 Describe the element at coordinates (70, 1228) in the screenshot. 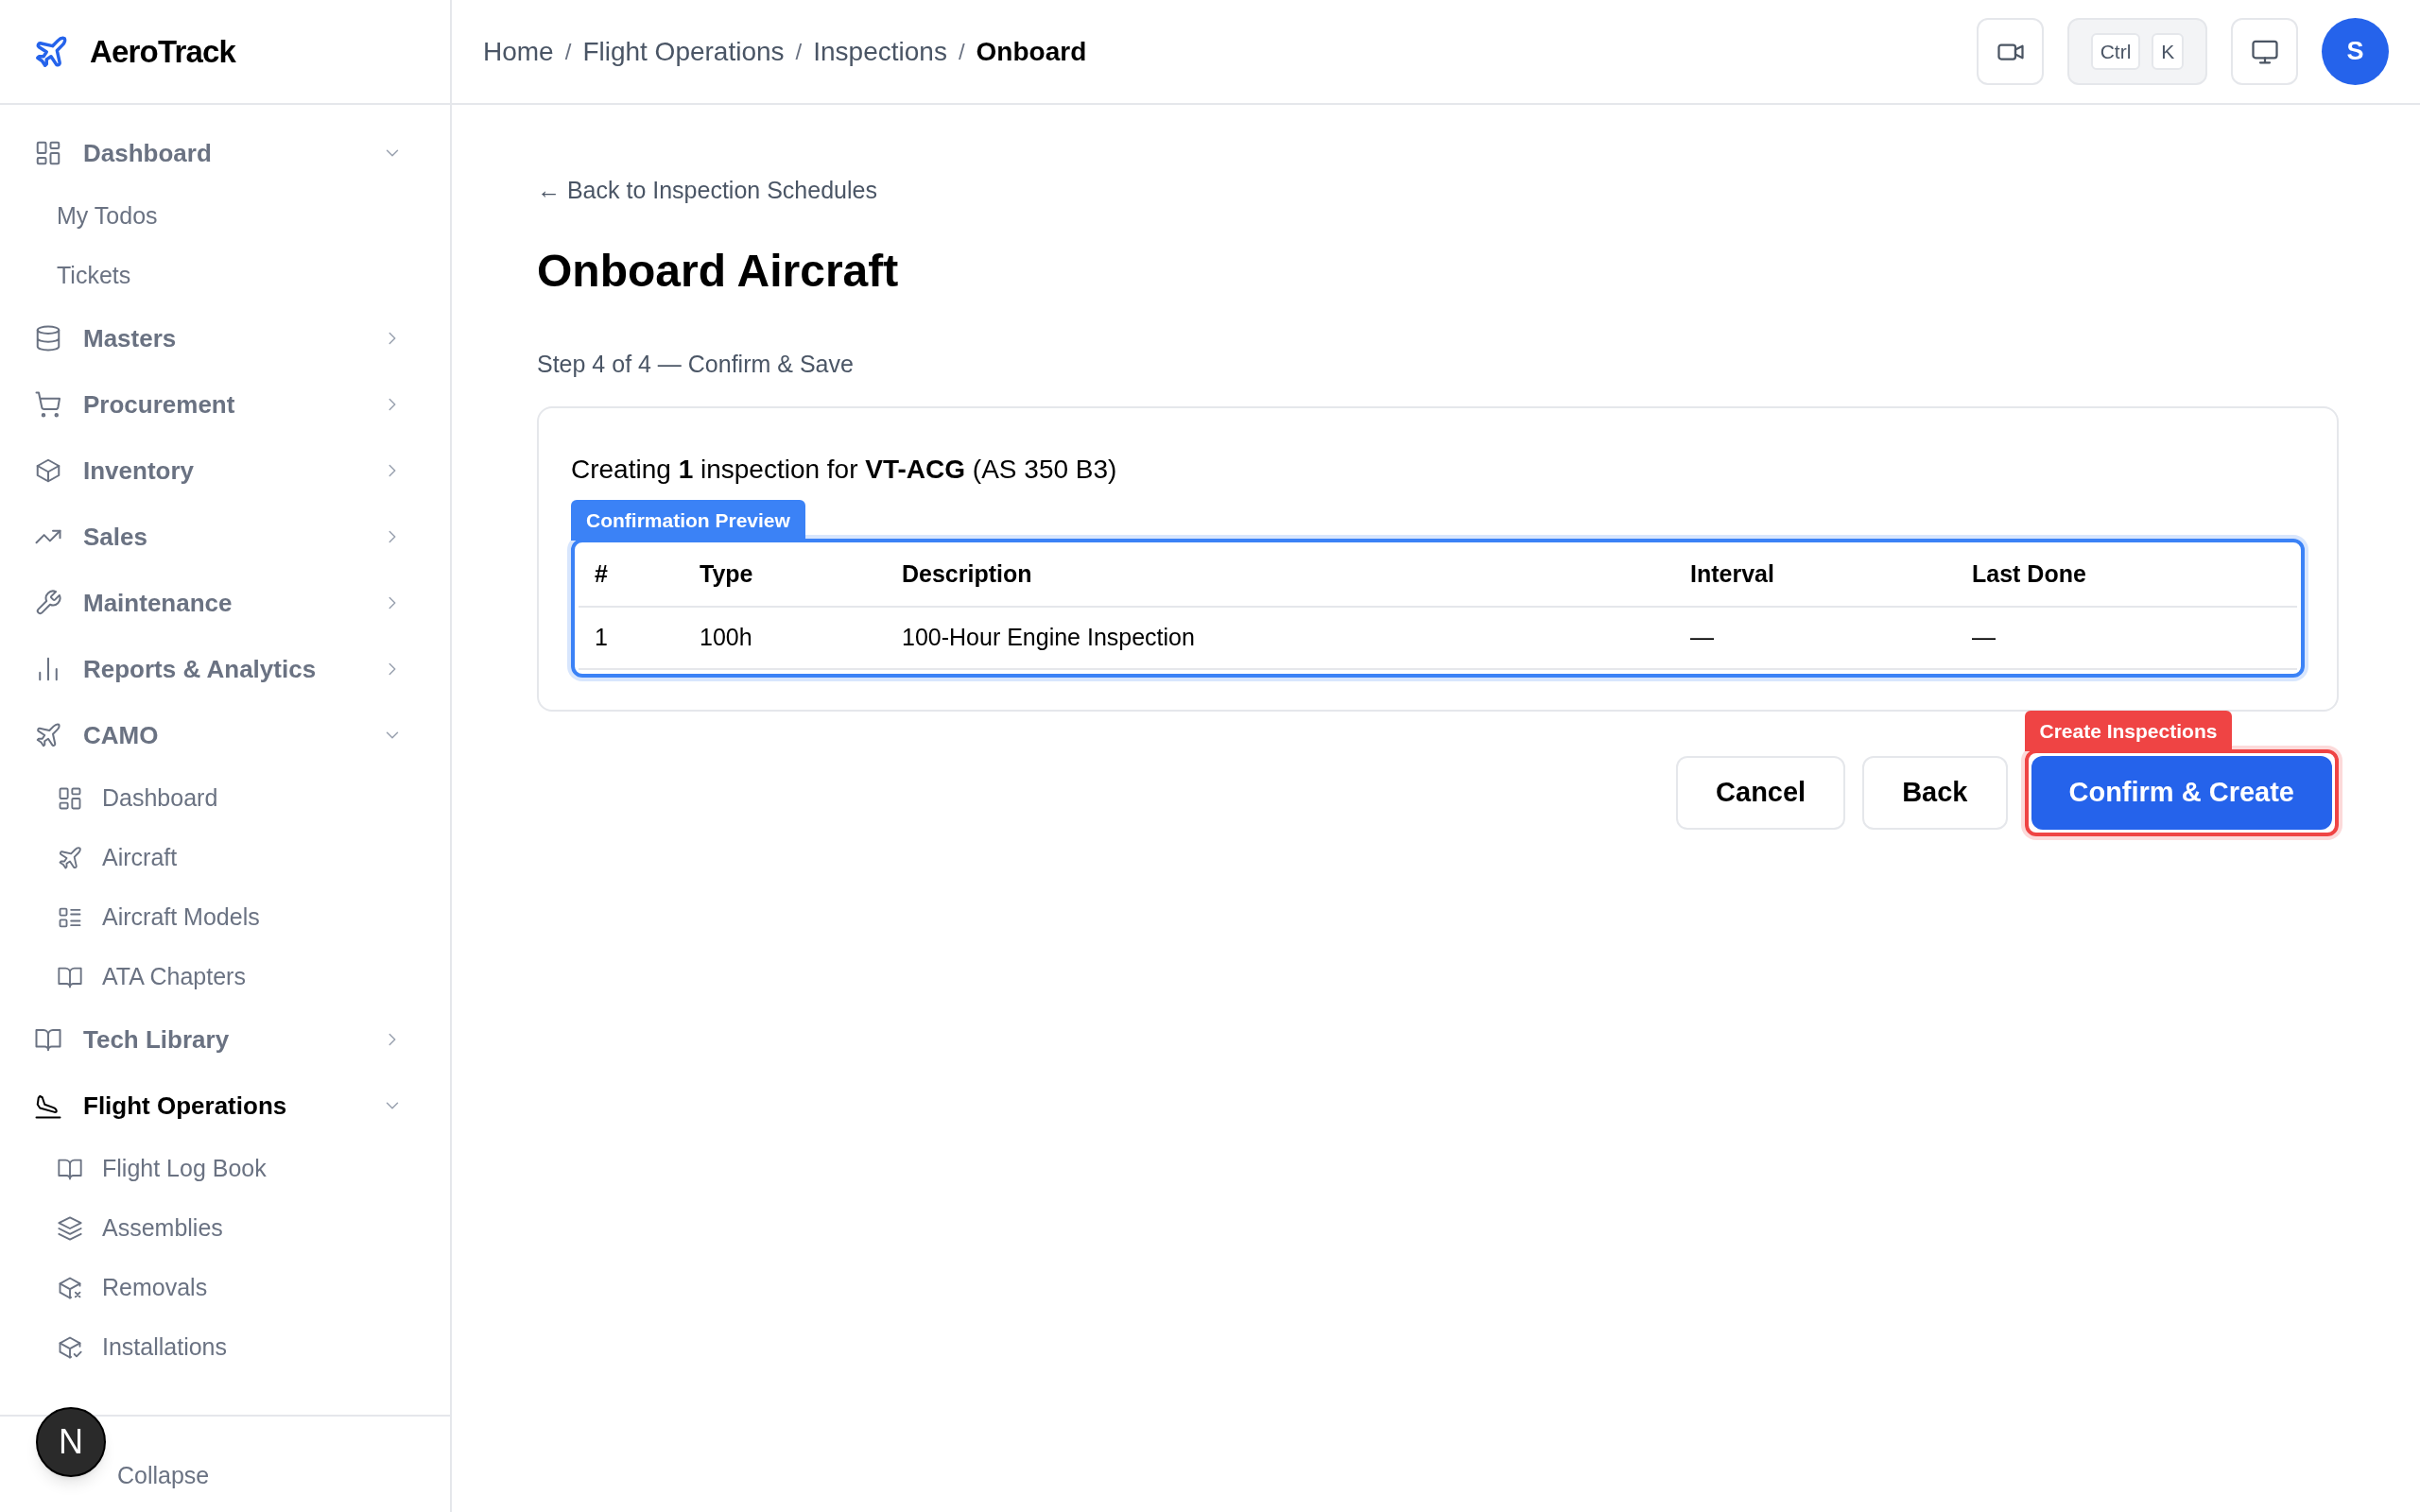

I see `layers-icon` at that location.